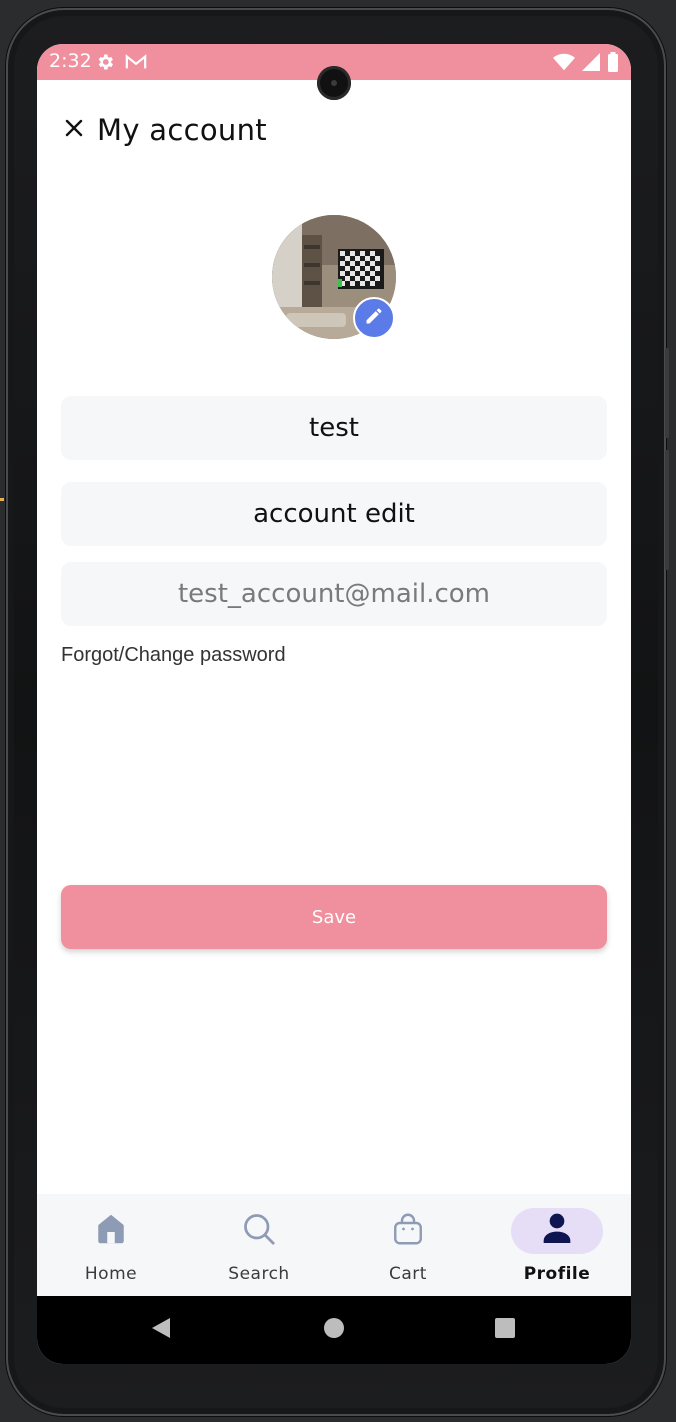 Image resolution: width=676 pixels, height=1422 pixels. What do you see at coordinates (334, 594) in the screenshot?
I see `email-field` at bounding box center [334, 594].